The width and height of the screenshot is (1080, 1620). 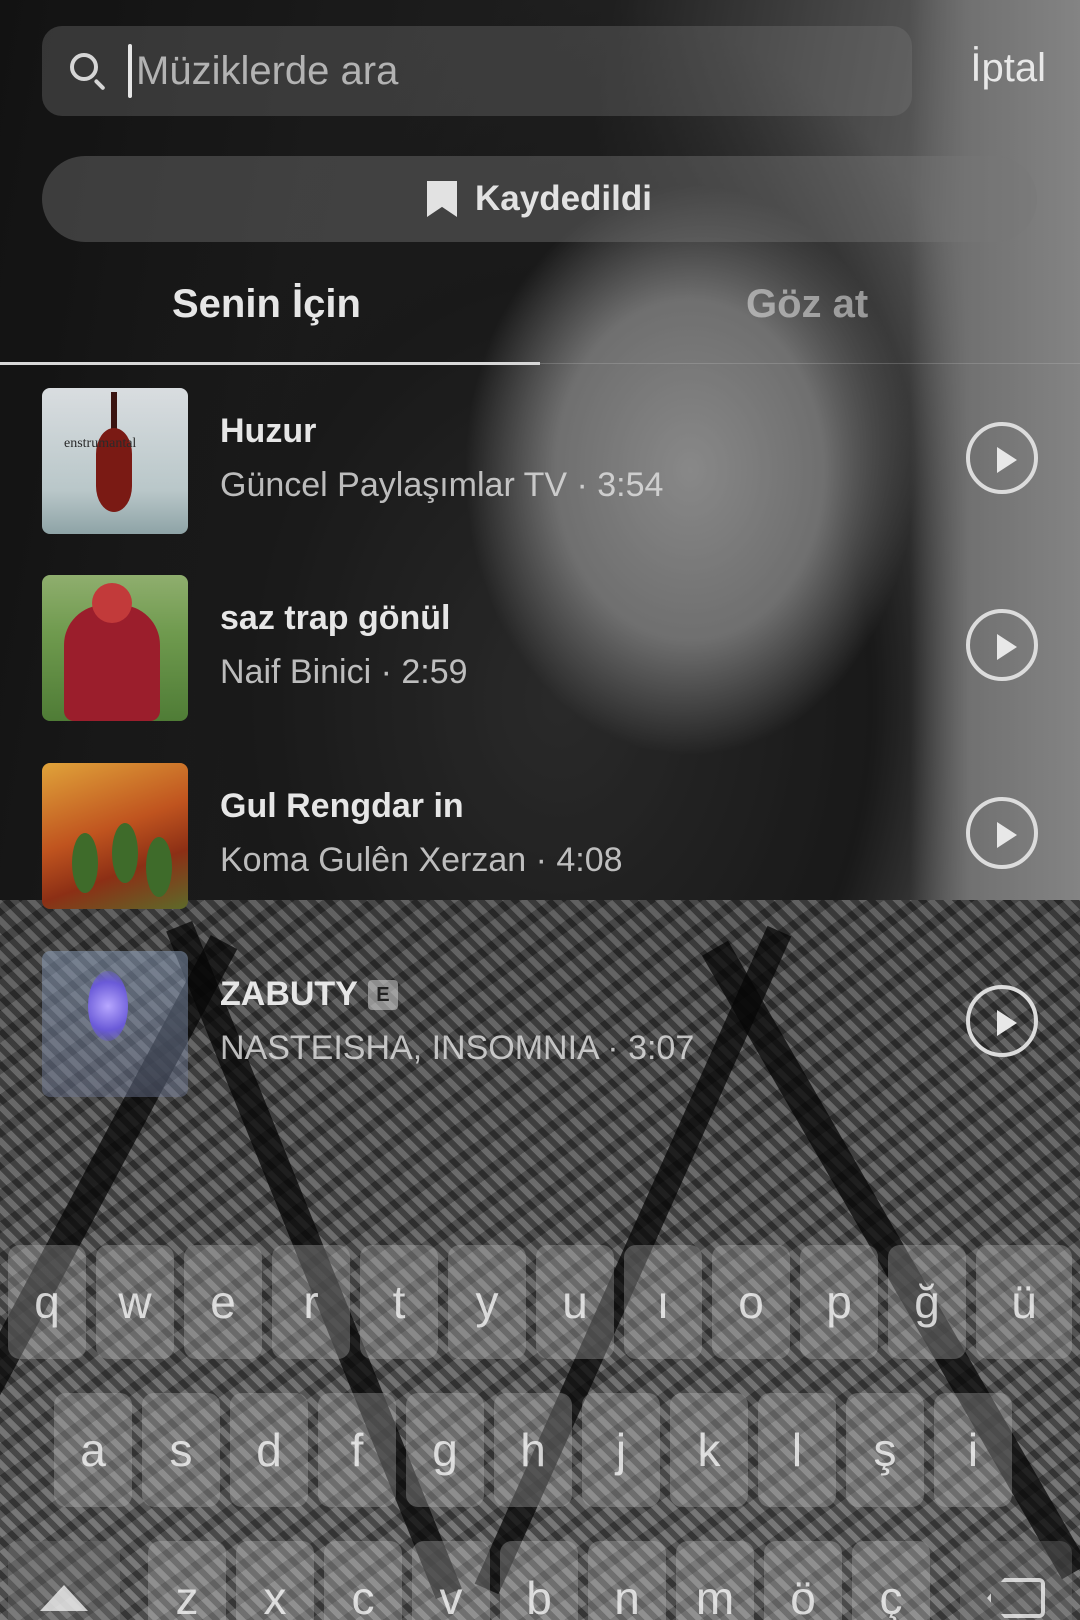 What do you see at coordinates (540, 1028) in the screenshot?
I see `song-row: ZABUTY E NASTEISHA, INSOMNIA · 3:07` at bounding box center [540, 1028].